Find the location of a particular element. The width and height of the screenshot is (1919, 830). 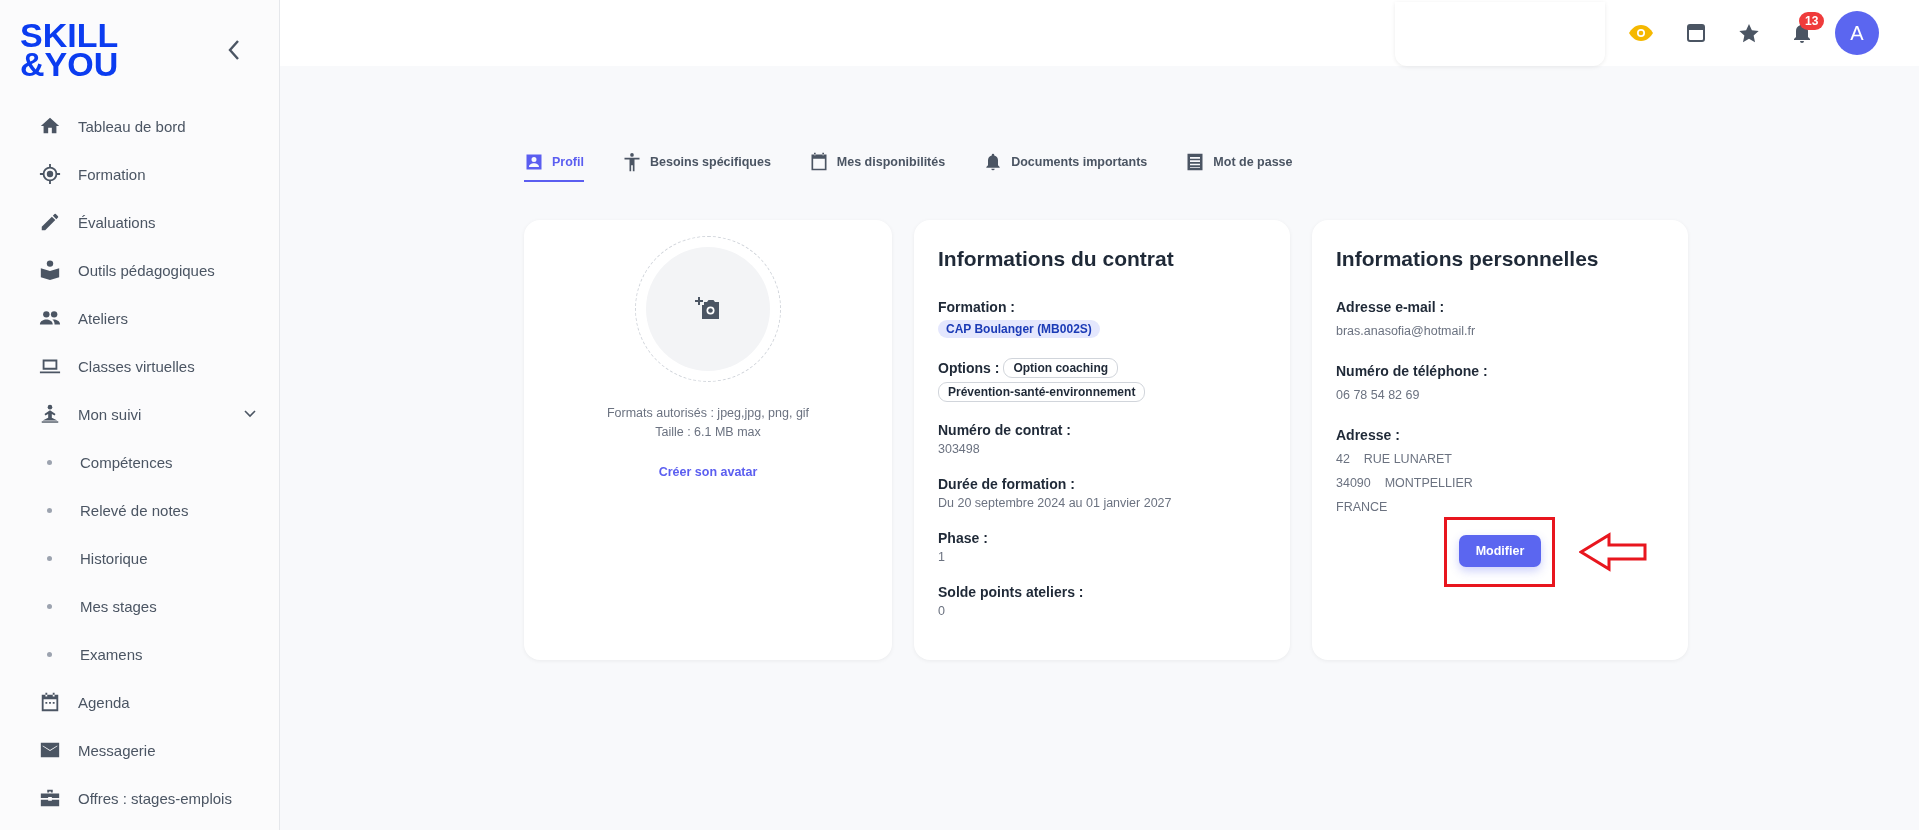

option-tag: Prévention-santé-environnement is located at coordinates (1042, 392).